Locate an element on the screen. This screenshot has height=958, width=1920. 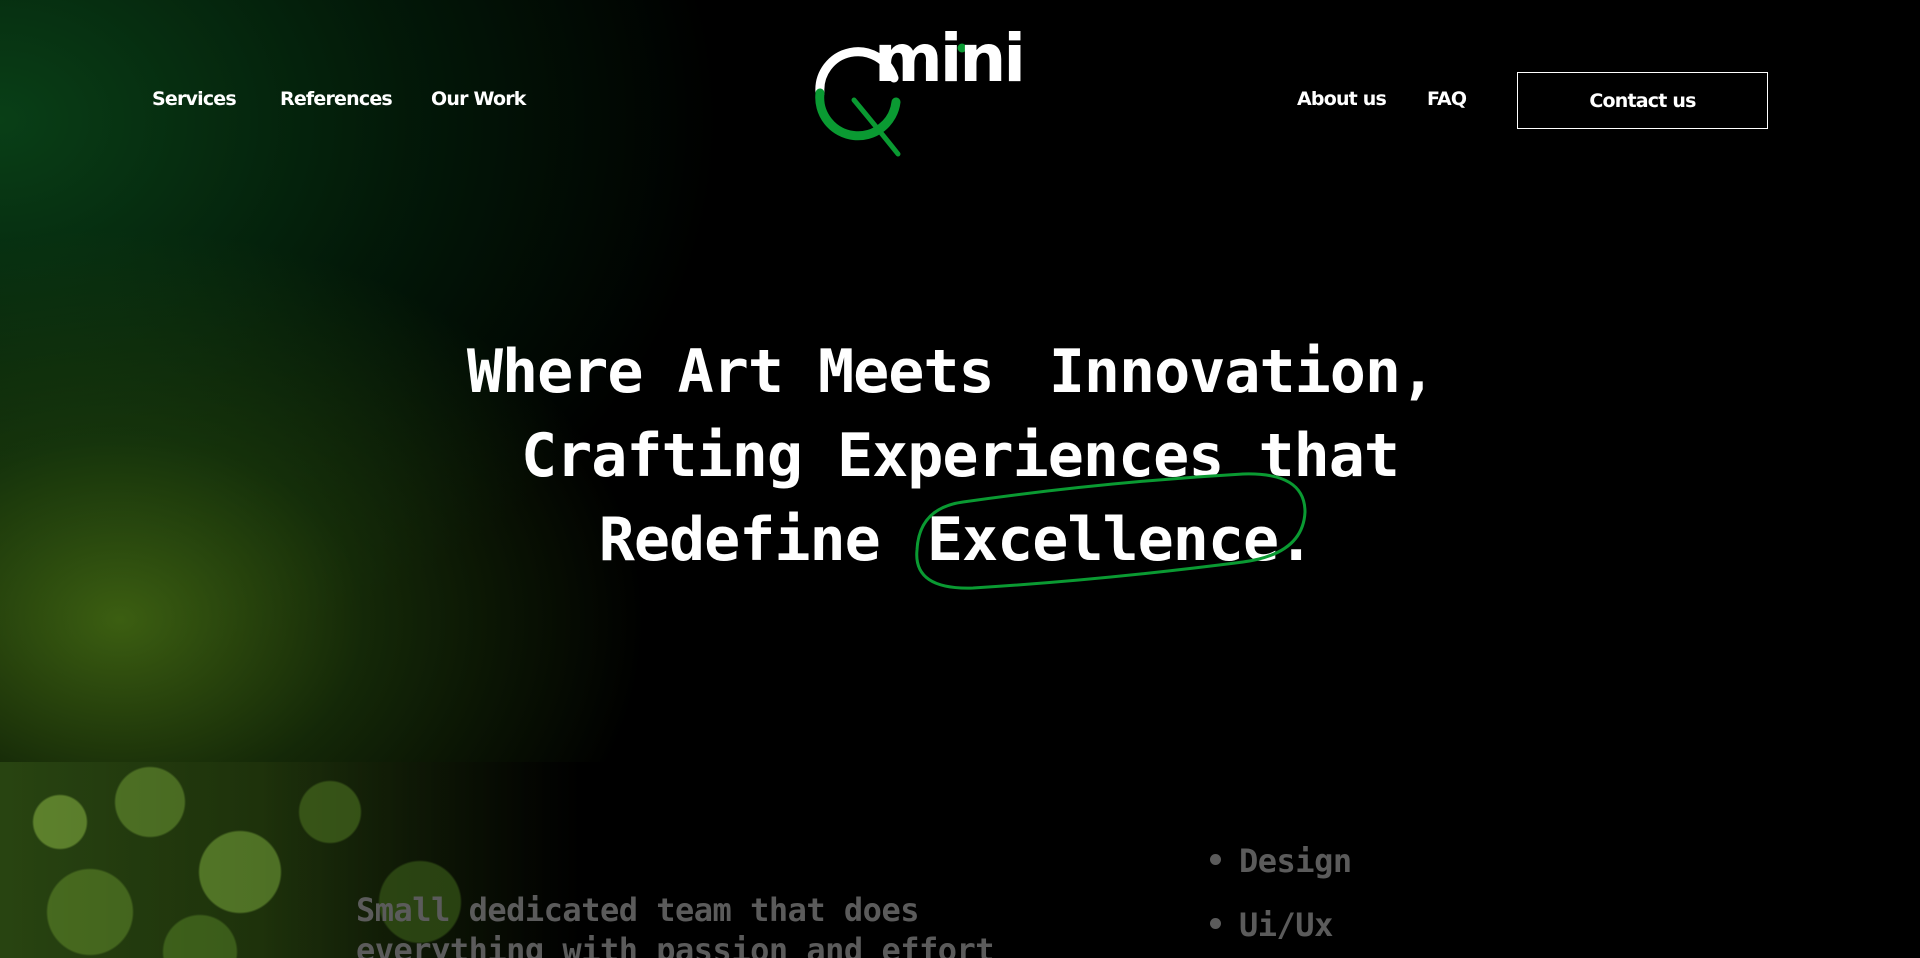
services-list: Design Ui/Ux is located at coordinates (1281, 893).